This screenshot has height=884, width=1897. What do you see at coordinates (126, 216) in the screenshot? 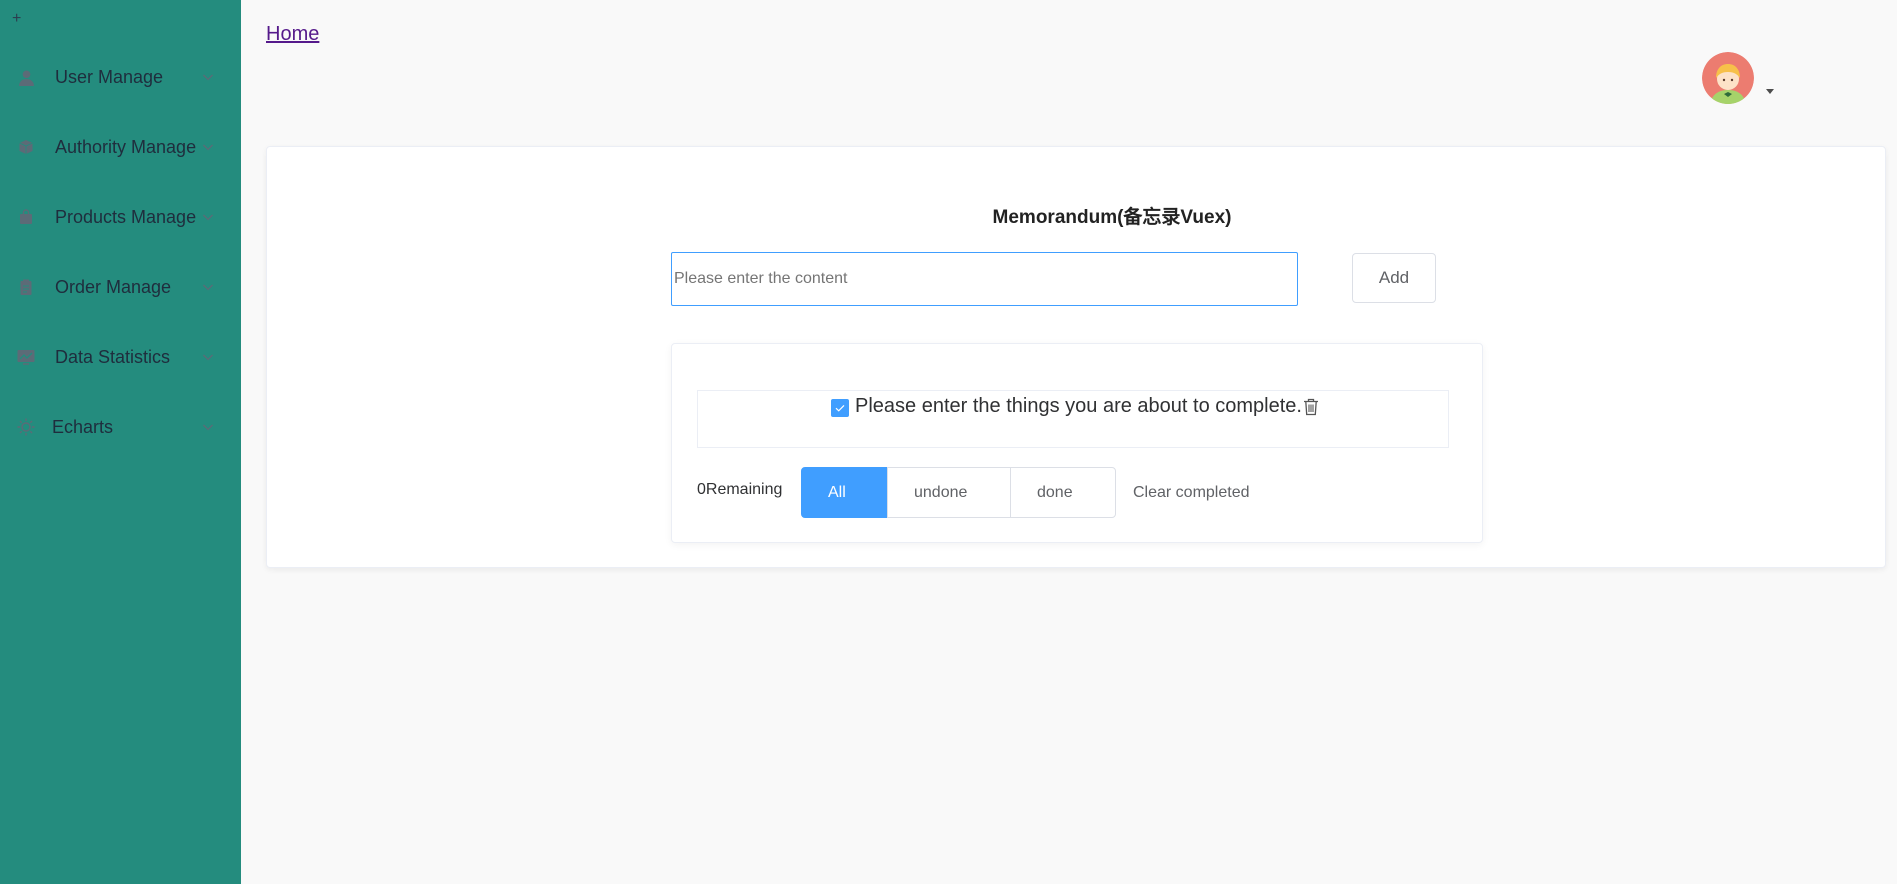
I see `sidebar-item-label: Products Manage` at bounding box center [126, 216].